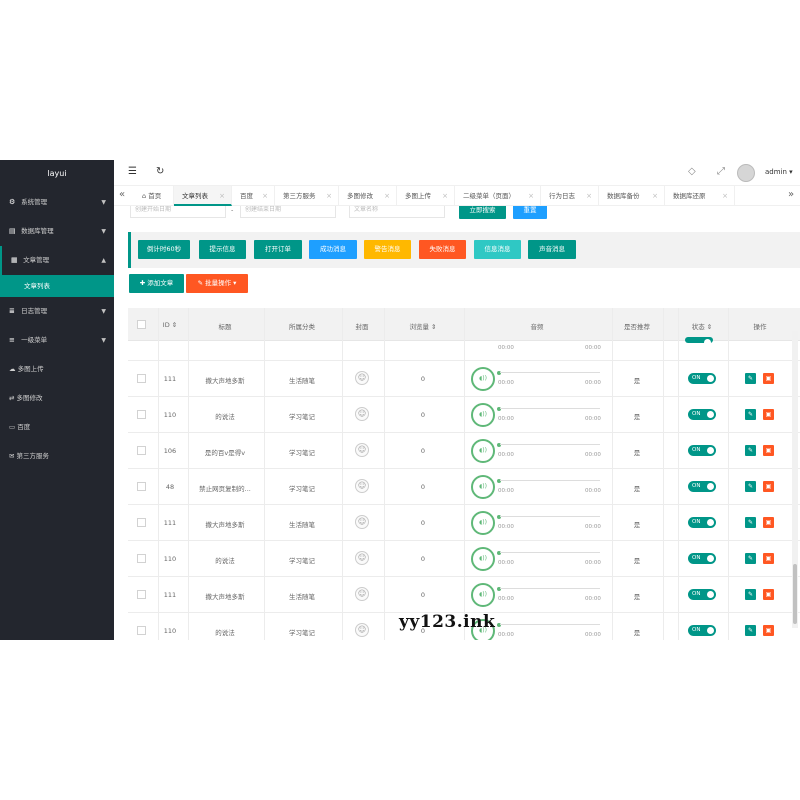 The image size is (800, 800). I want to click on tab-scroll-right-icon: », so click(791, 194).